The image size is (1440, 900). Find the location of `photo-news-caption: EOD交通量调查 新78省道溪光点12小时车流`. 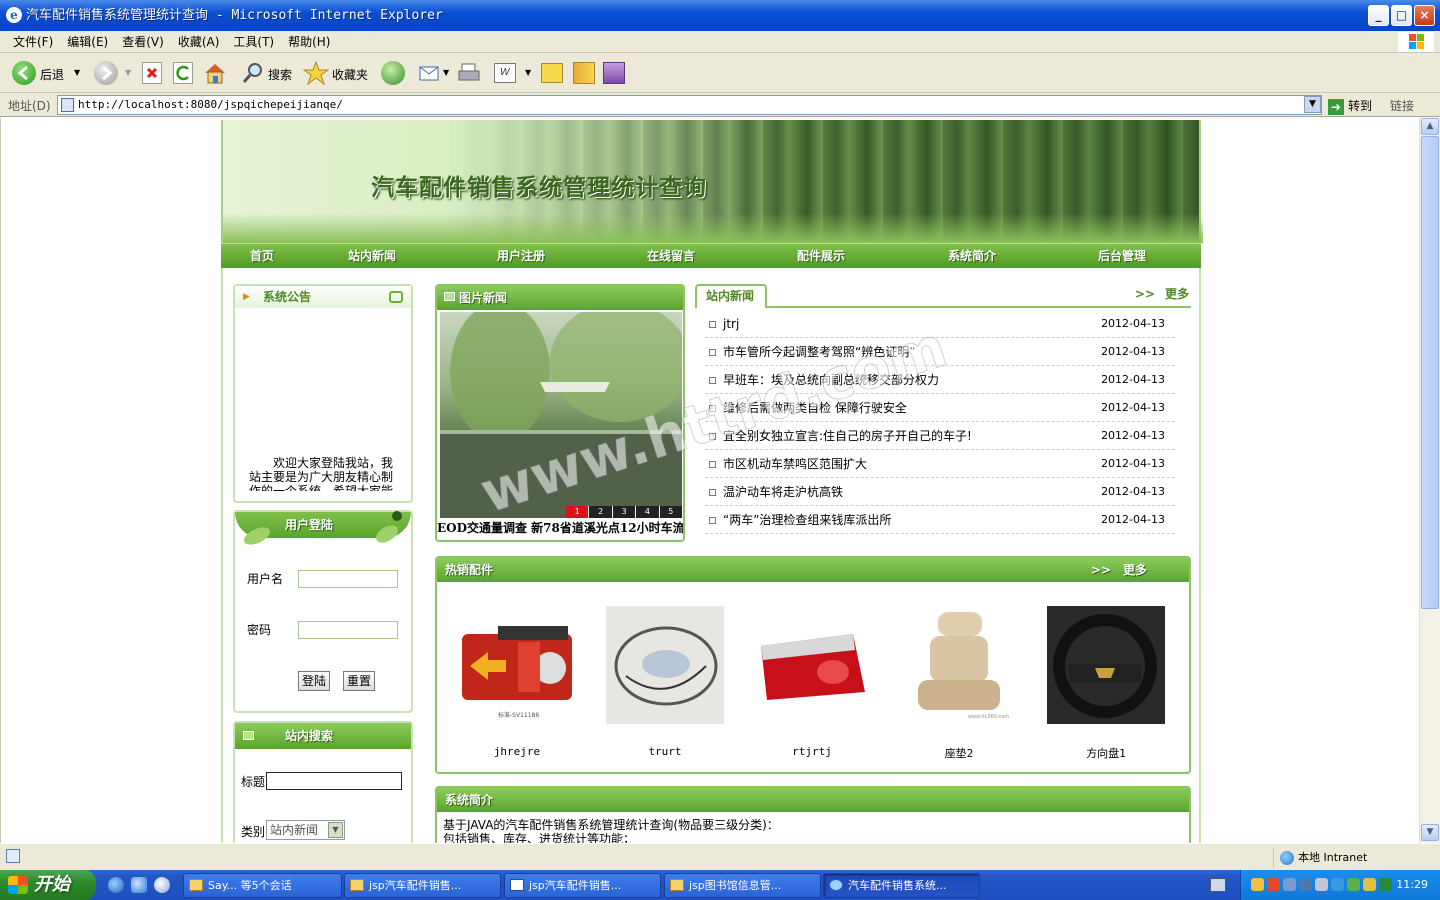

photo-news-caption: EOD交通量调查 新78省道溪光点12小时车流 is located at coordinates (560, 528).